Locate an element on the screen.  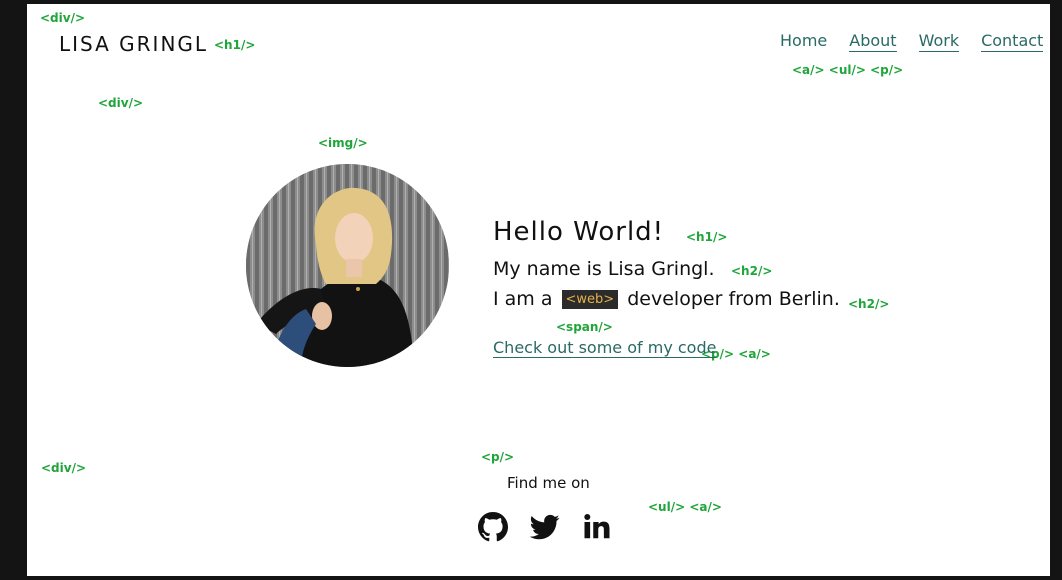
code-link: Check out some of my code is located at coordinates (605, 348).